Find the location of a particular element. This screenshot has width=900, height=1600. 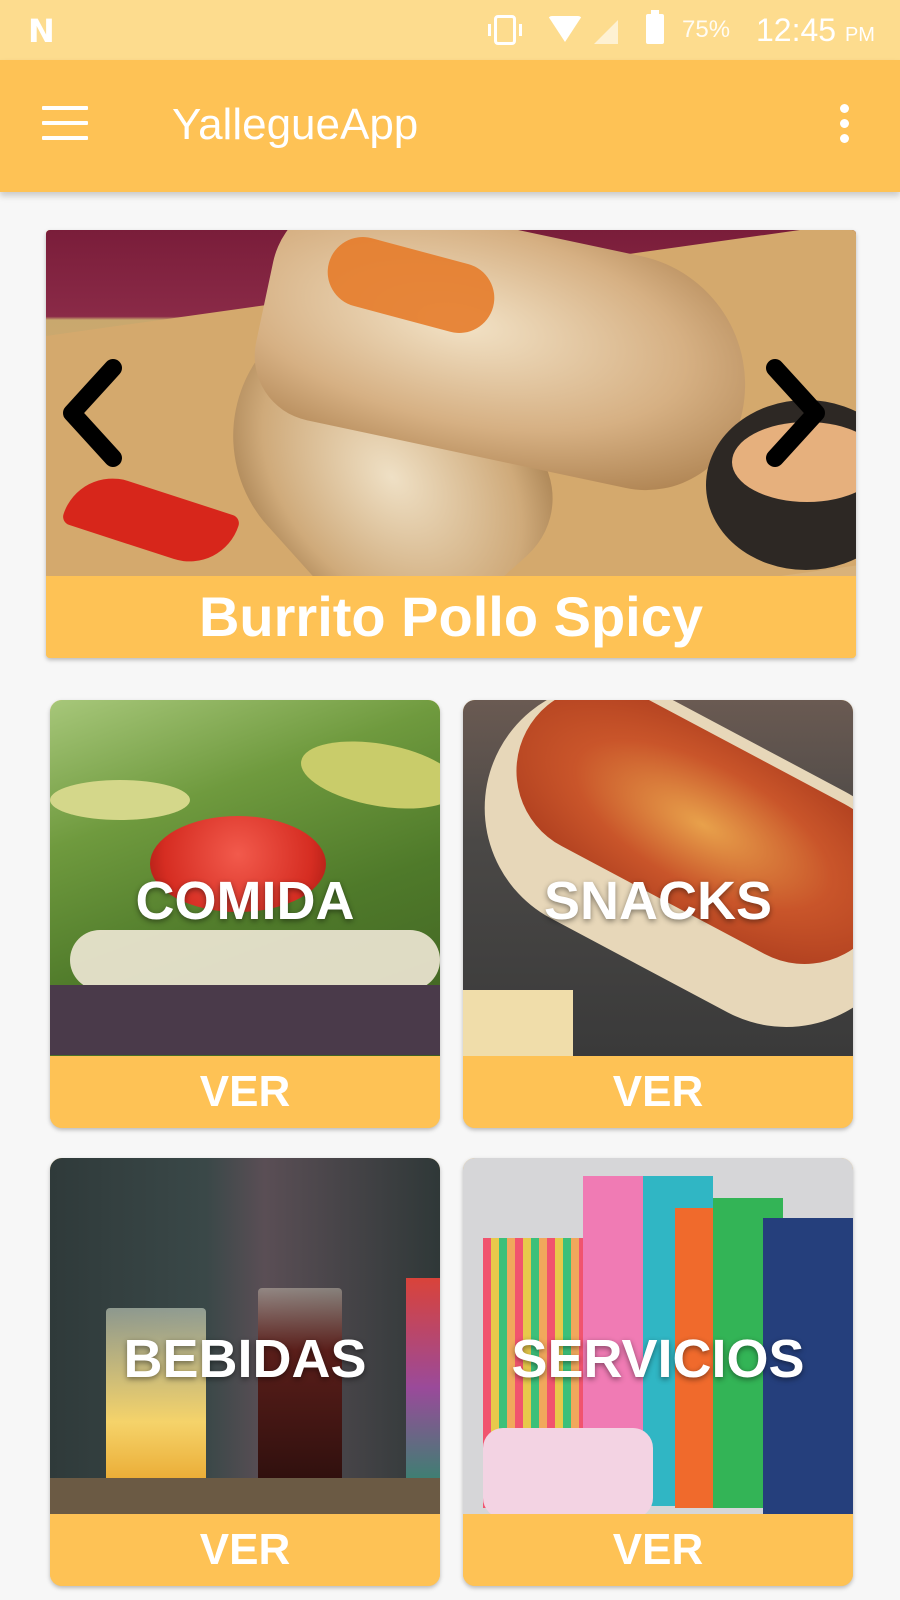

clock-ampm: PM is located at coordinates (859, 35).